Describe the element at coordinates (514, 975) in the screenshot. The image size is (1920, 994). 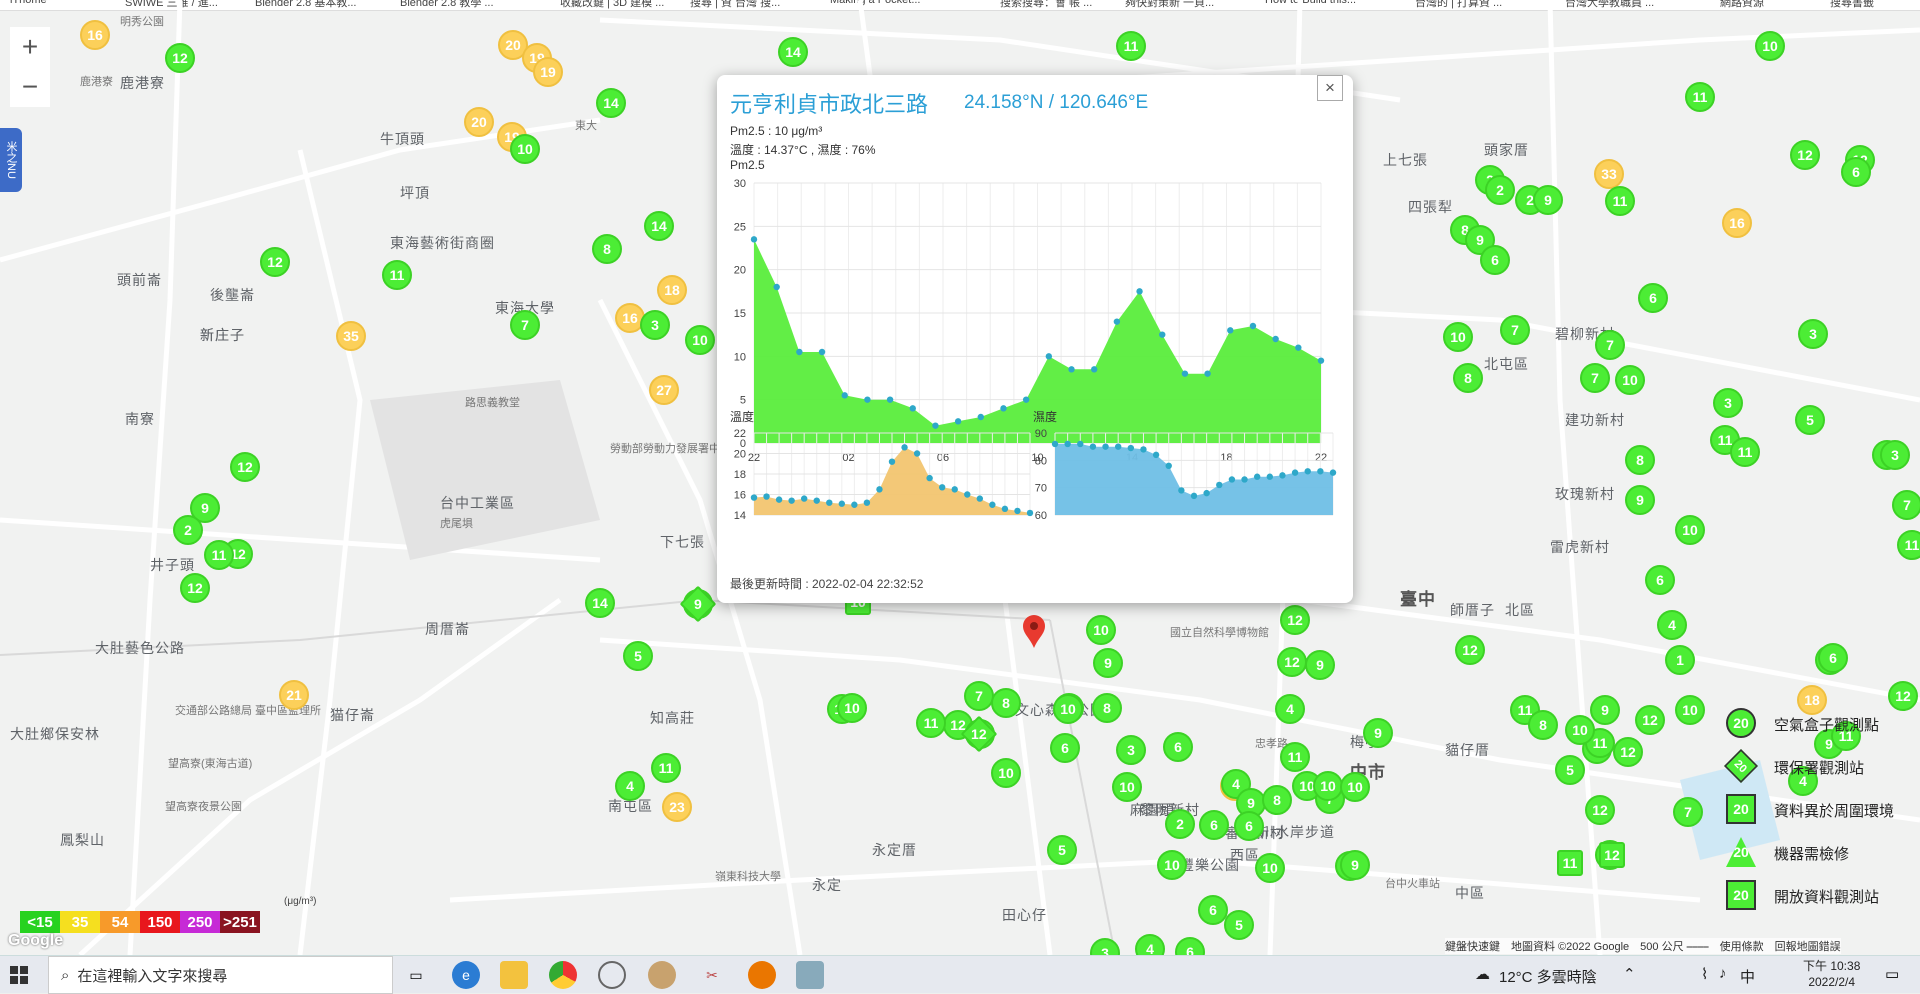
I see `file-explorer-icon` at that location.